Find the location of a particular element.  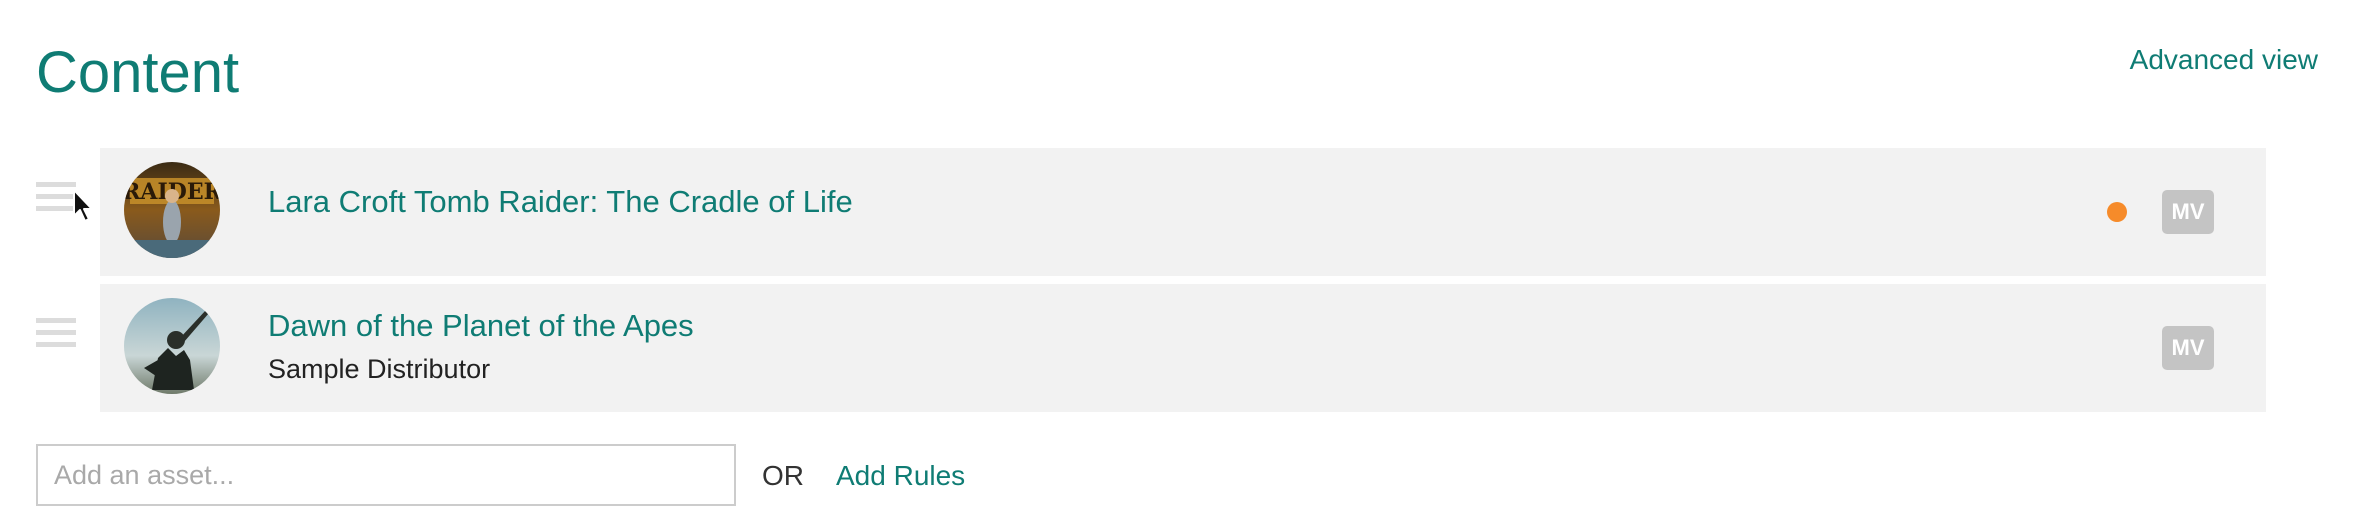

add-asset-input is located at coordinates (386, 475).